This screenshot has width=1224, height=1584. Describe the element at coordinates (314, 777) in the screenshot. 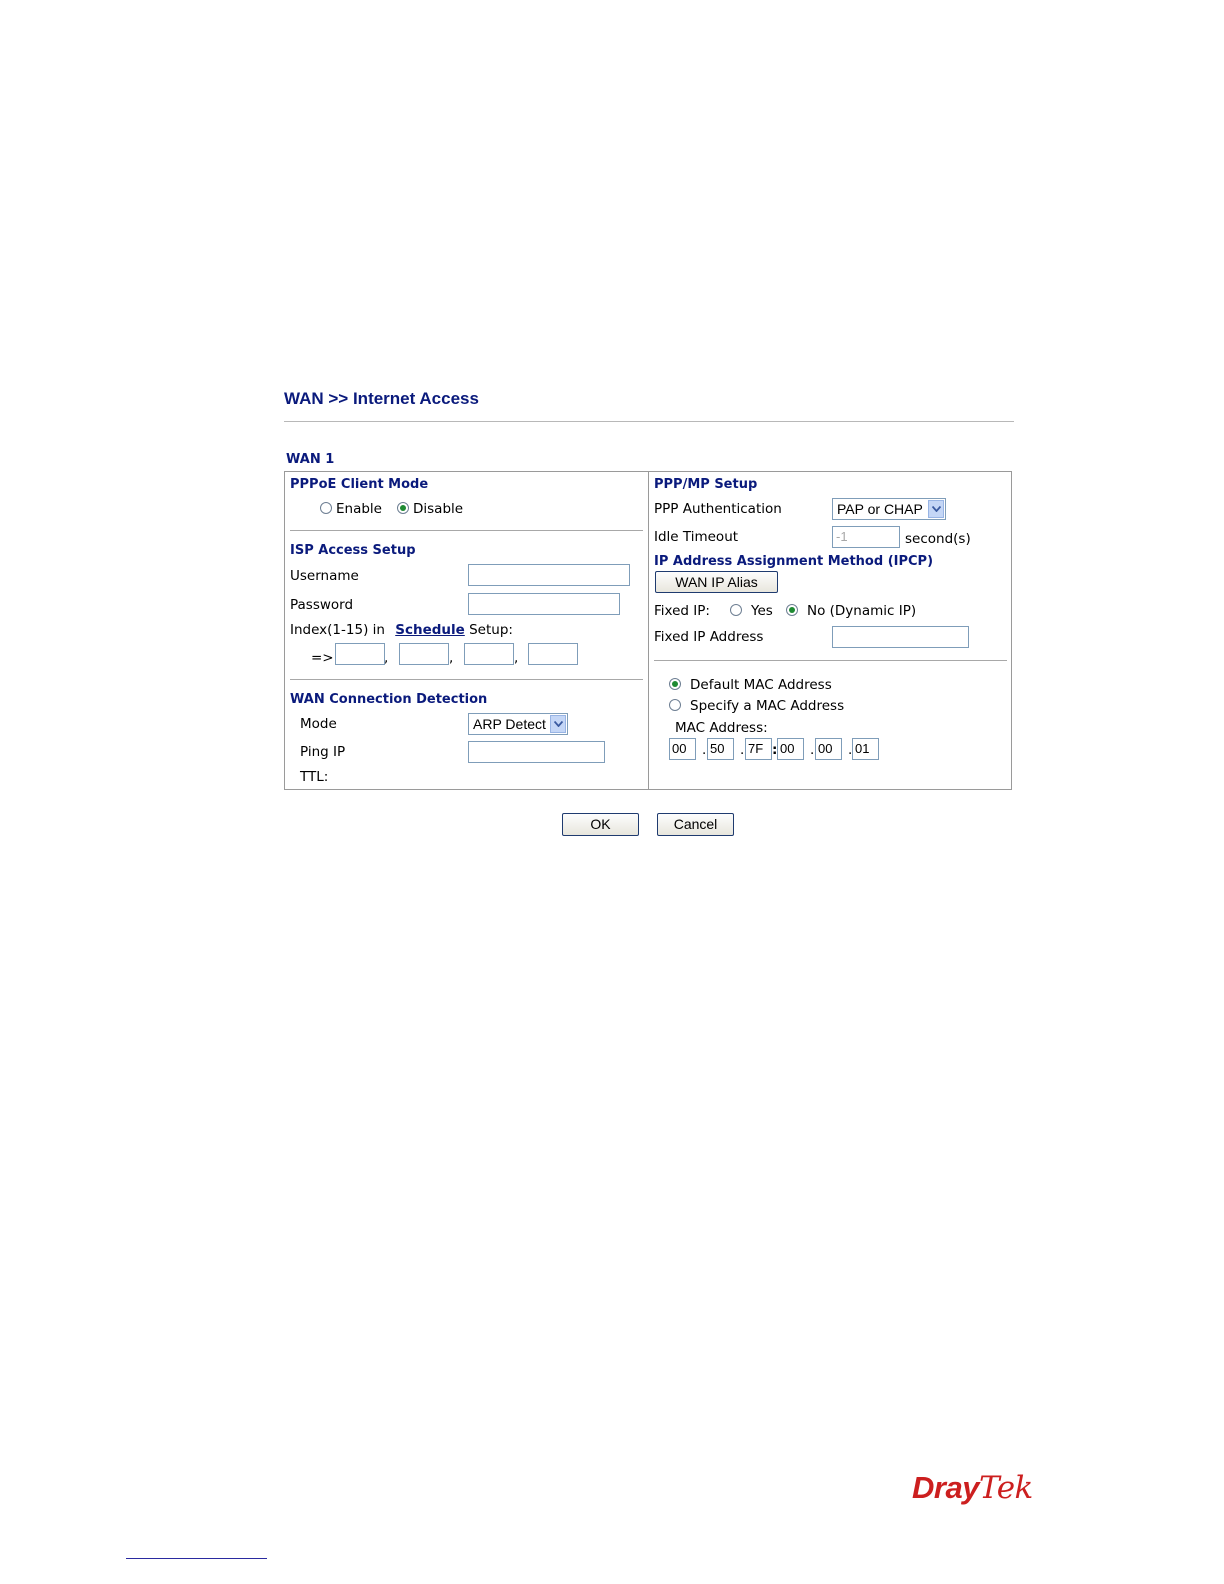

I see `ttl-label: TTL:` at that location.